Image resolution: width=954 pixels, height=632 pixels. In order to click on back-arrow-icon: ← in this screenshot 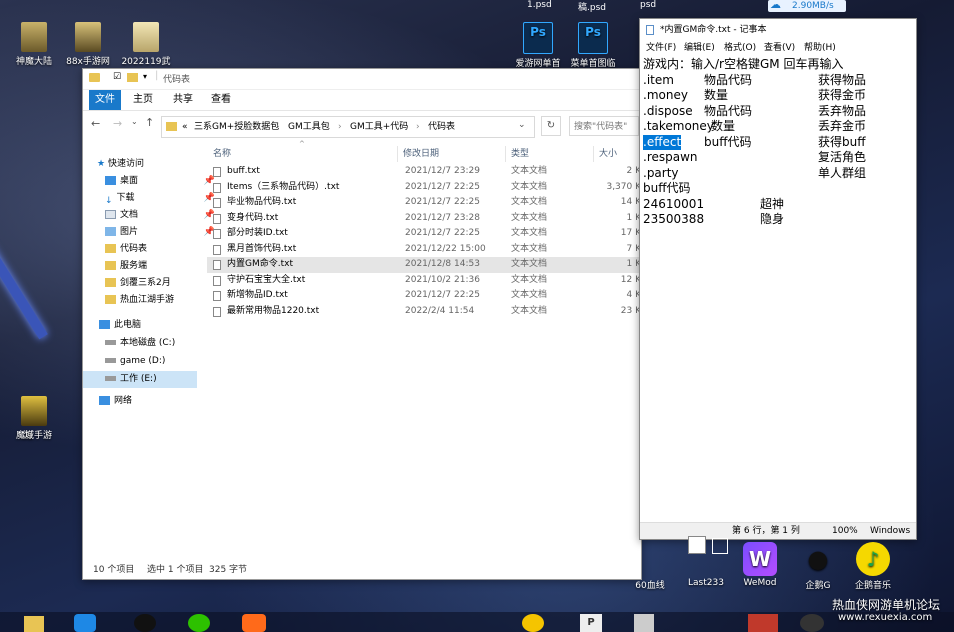, I will do `click(95, 123)`.